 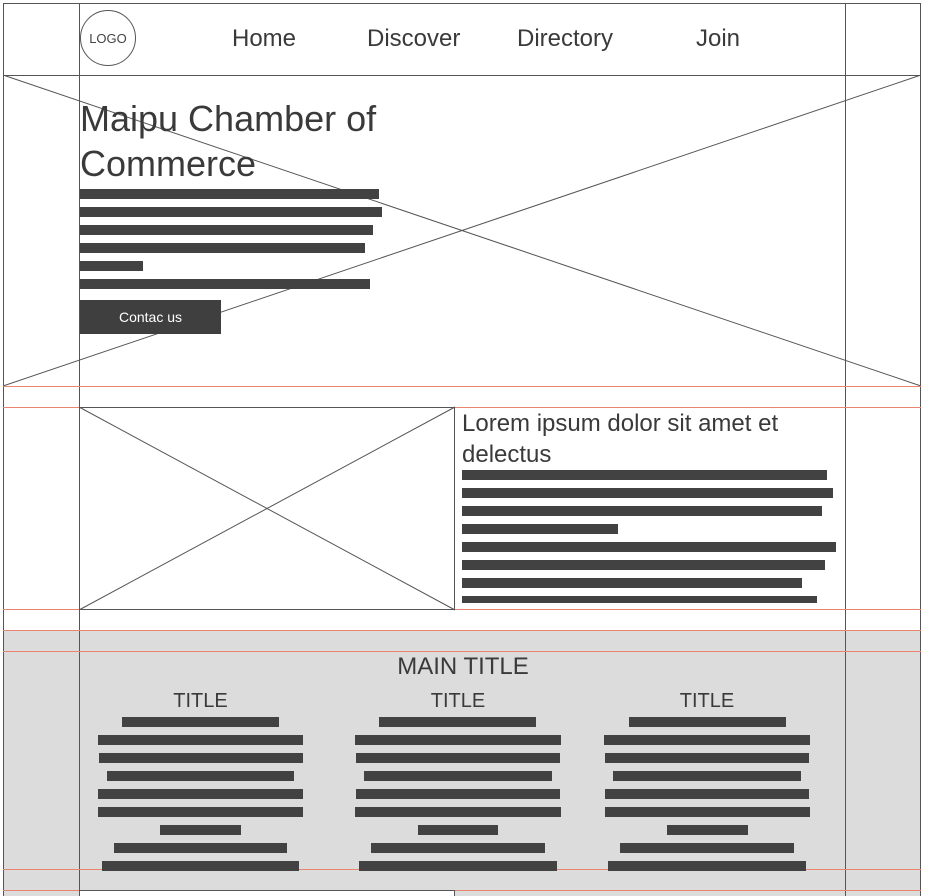 What do you see at coordinates (267, 893) in the screenshot?
I see `next-section-image-placeholder` at bounding box center [267, 893].